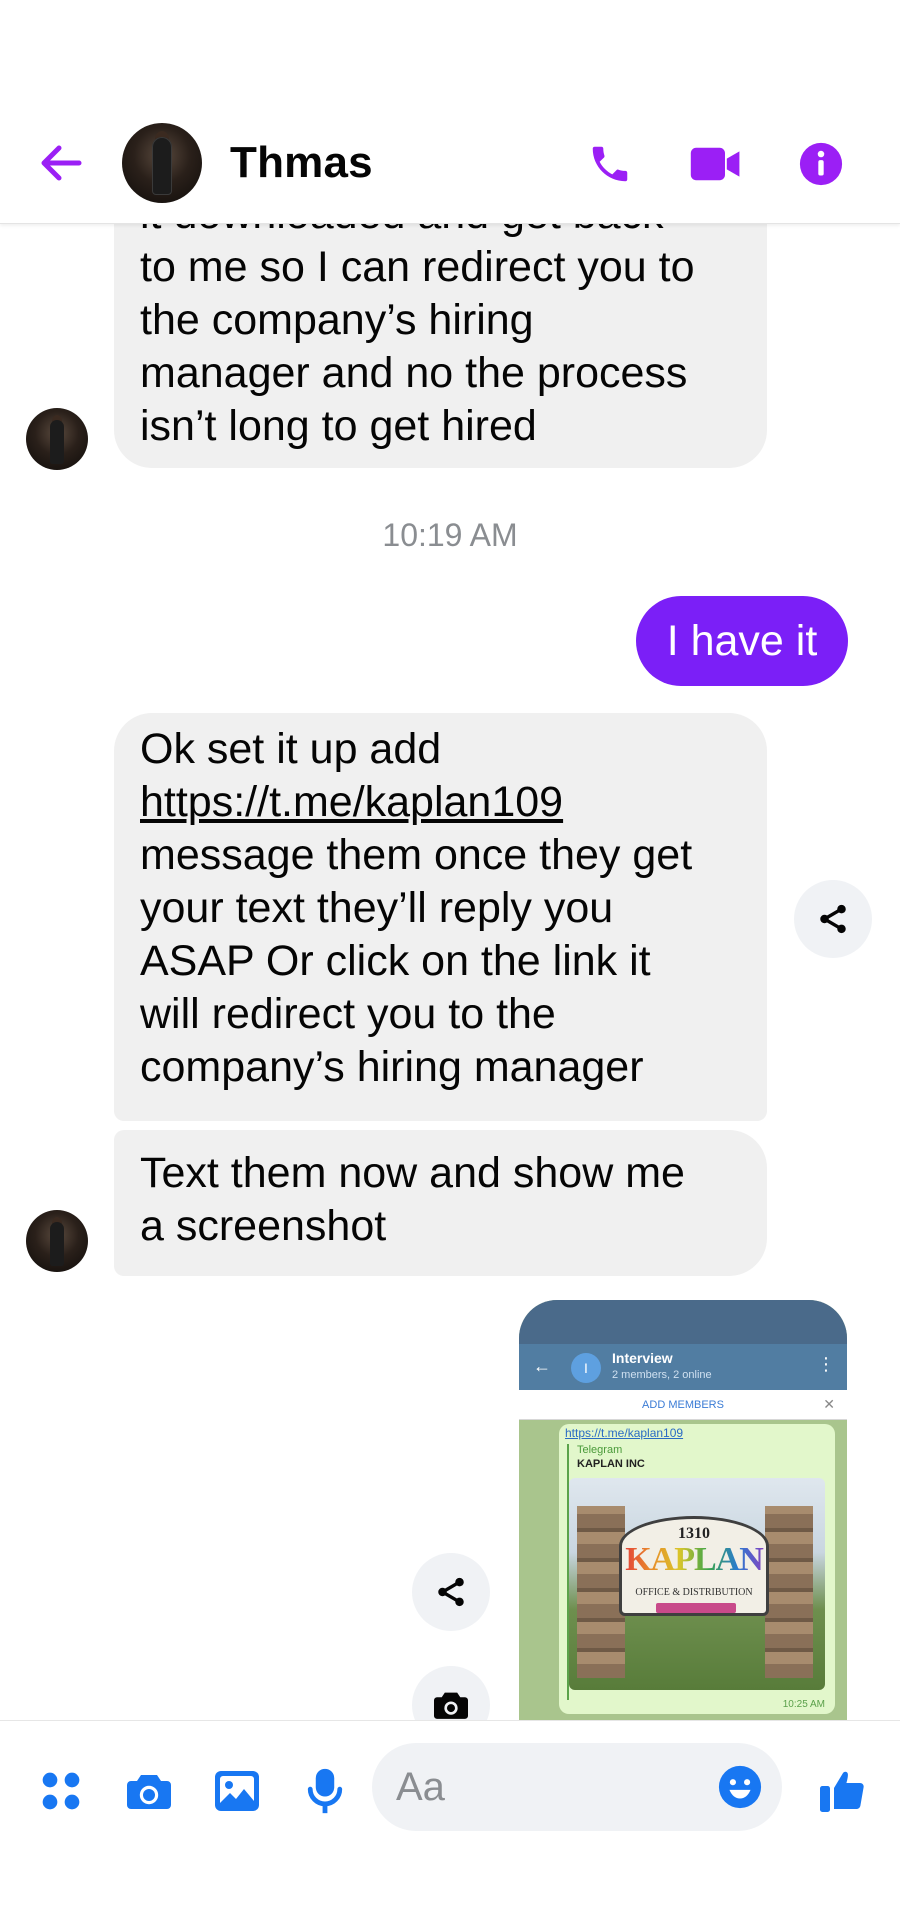  Describe the element at coordinates (61, 1791) in the screenshot. I see `more-actions-icon` at that location.